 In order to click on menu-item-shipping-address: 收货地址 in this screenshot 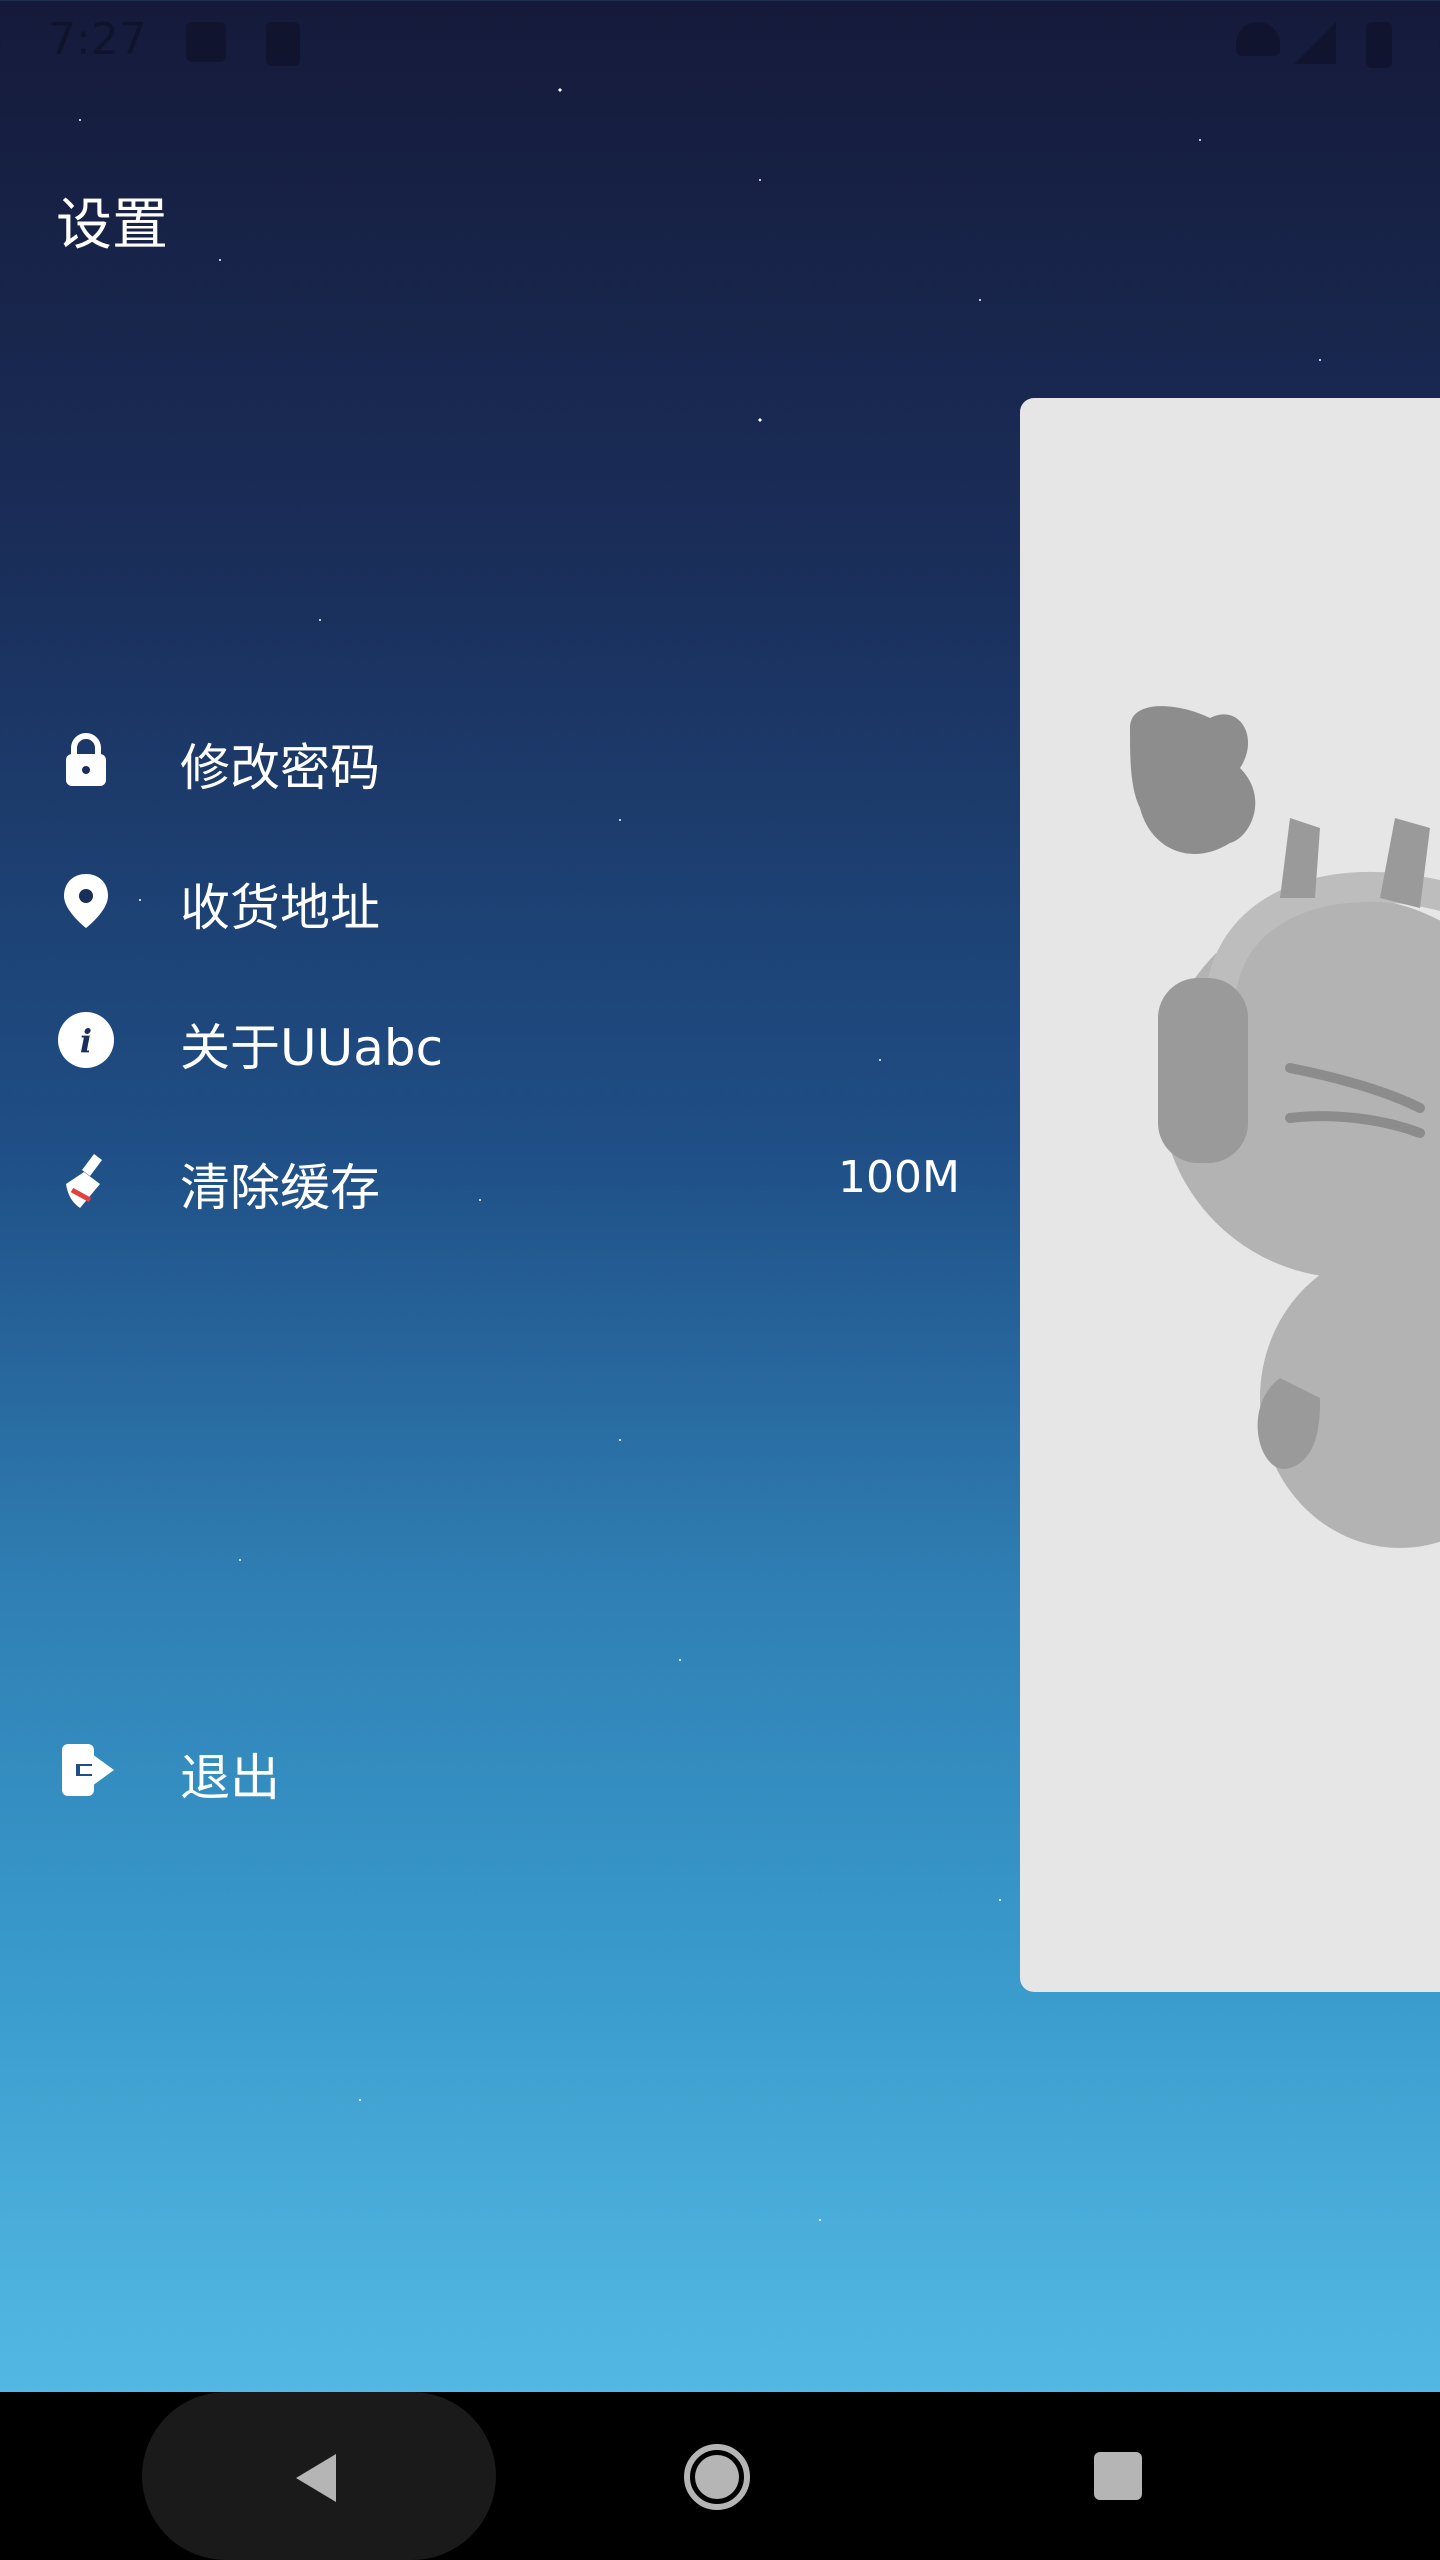, I will do `click(490, 895)`.